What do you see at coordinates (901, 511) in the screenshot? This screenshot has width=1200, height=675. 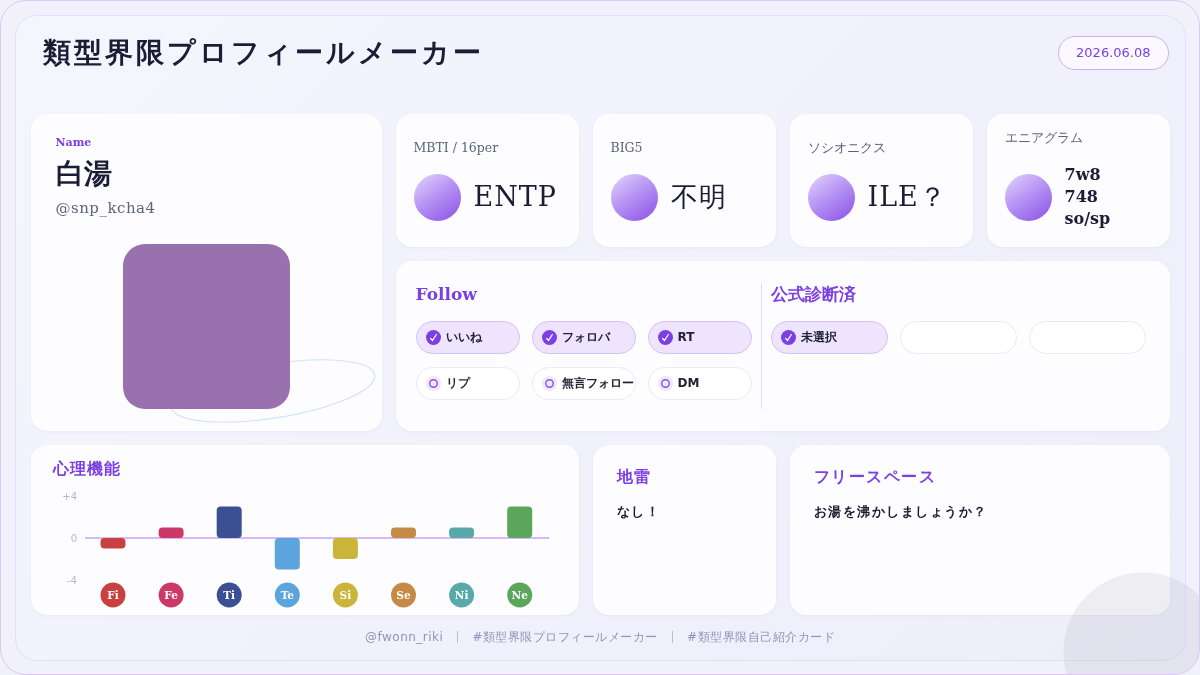 I see `card-text: お湯を沸かしましょうか？` at bounding box center [901, 511].